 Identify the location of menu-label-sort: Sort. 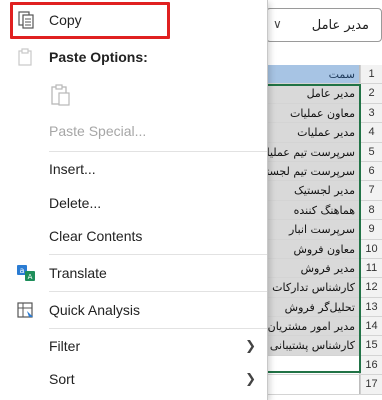
(62, 379).